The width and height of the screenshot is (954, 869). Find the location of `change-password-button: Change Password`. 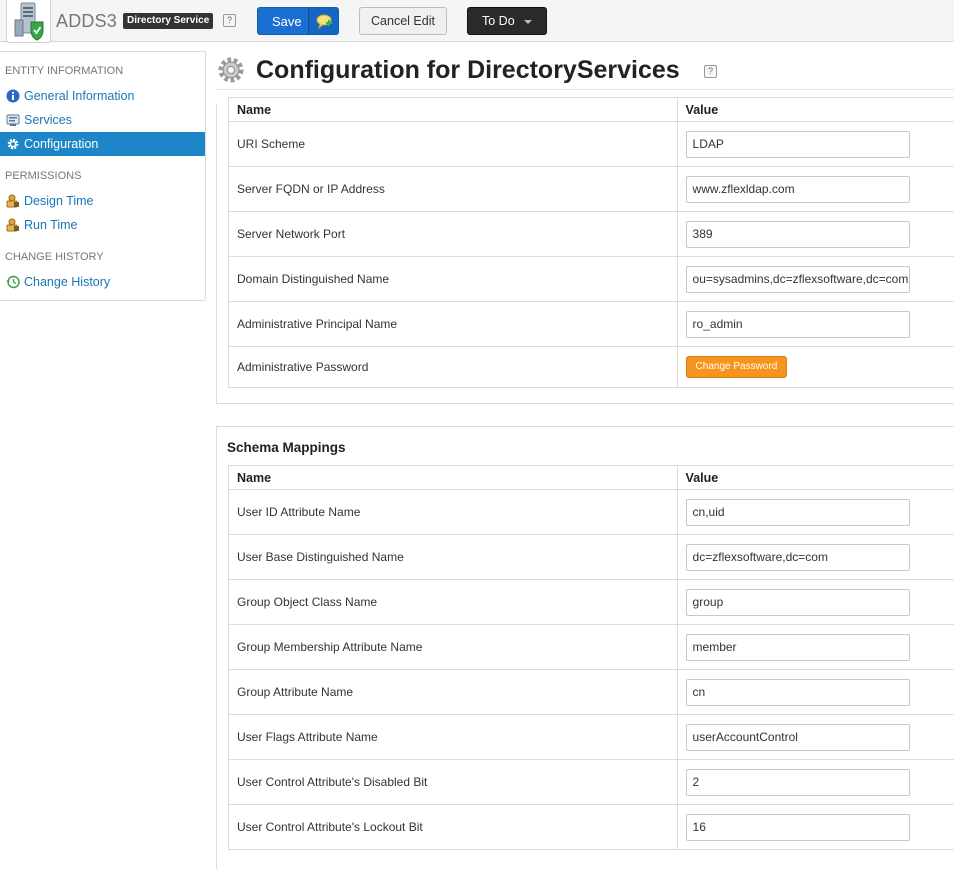

change-password-button: Change Password is located at coordinates (736, 367).